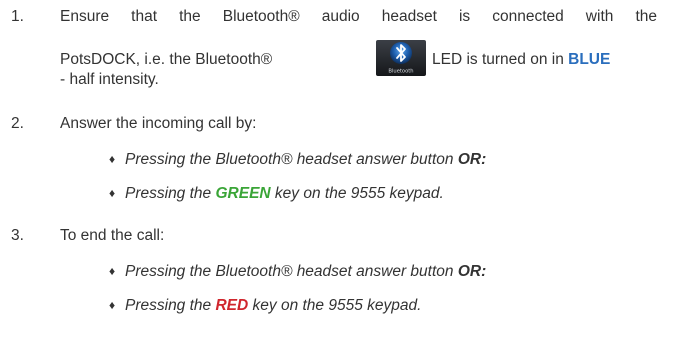  I want to click on green-key-word: GREEN, so click(243, 193).